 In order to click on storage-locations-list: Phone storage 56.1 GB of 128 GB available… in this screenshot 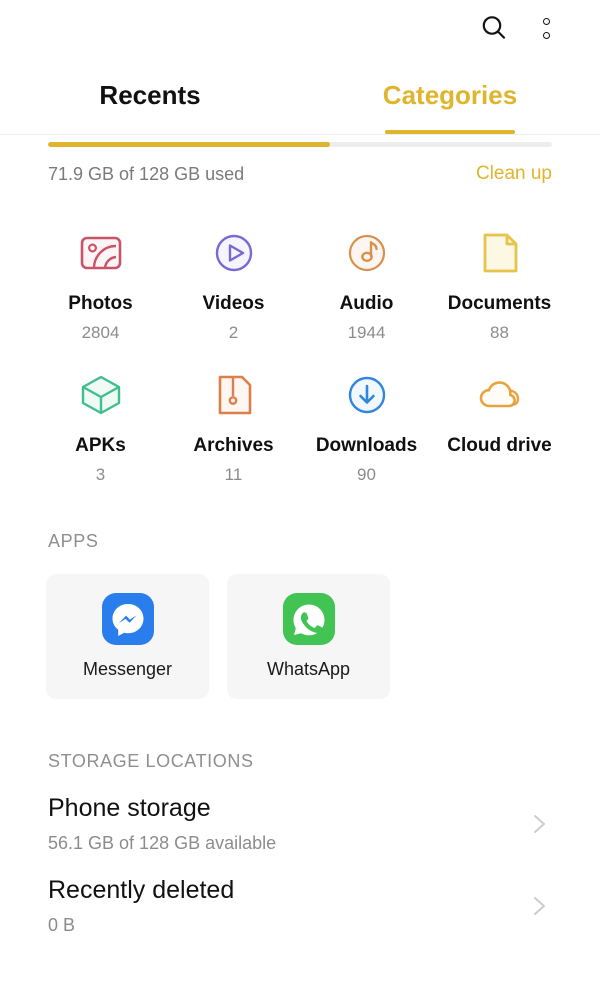, I will do `click(300, 865)`.